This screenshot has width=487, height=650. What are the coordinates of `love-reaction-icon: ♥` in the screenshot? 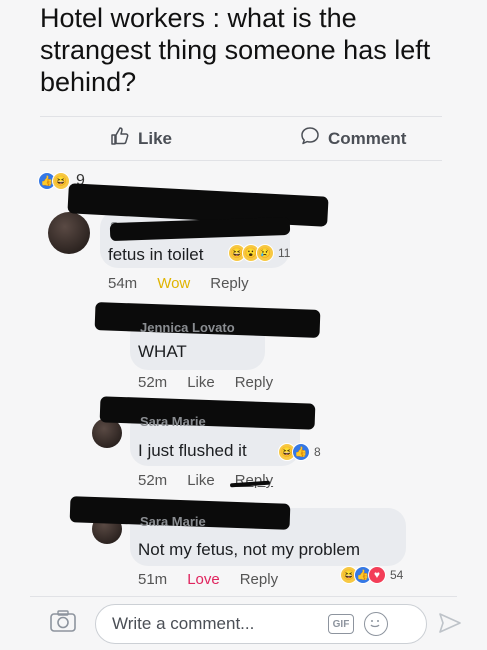 It's located at (377, 575).